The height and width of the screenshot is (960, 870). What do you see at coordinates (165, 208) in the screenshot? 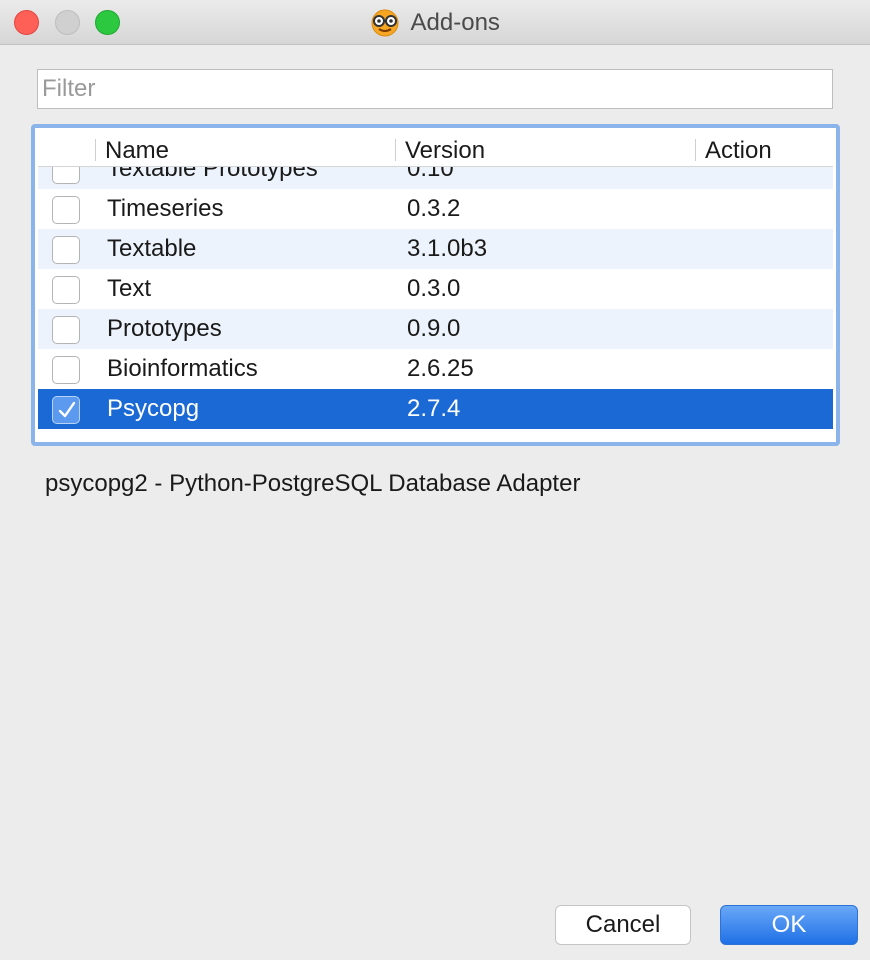
I see `addon-name: Timeseries` at bounding box center [165, 208].